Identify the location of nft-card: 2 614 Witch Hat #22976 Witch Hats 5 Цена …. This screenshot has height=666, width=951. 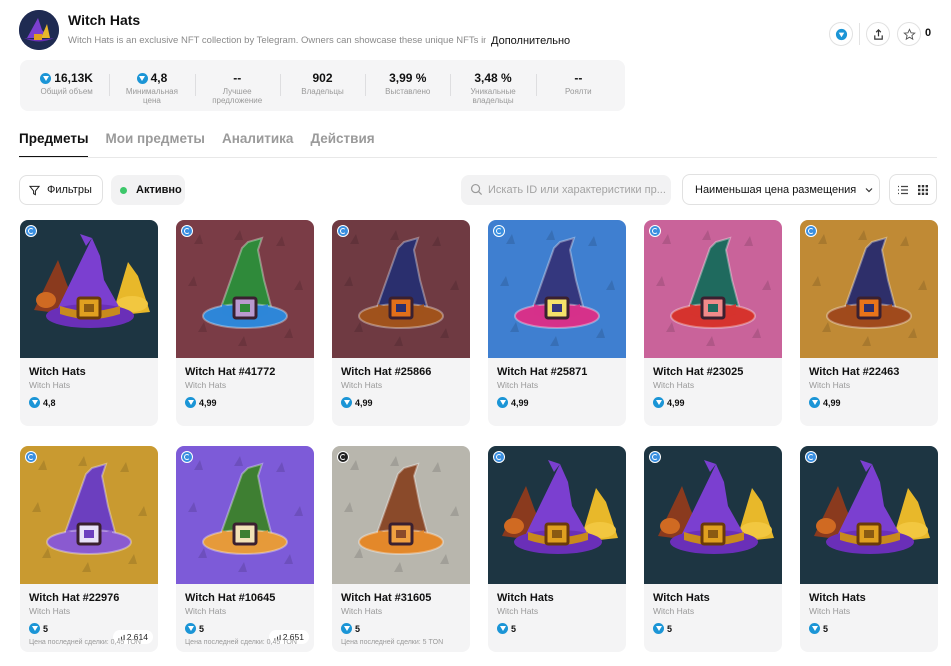
(89, 549).